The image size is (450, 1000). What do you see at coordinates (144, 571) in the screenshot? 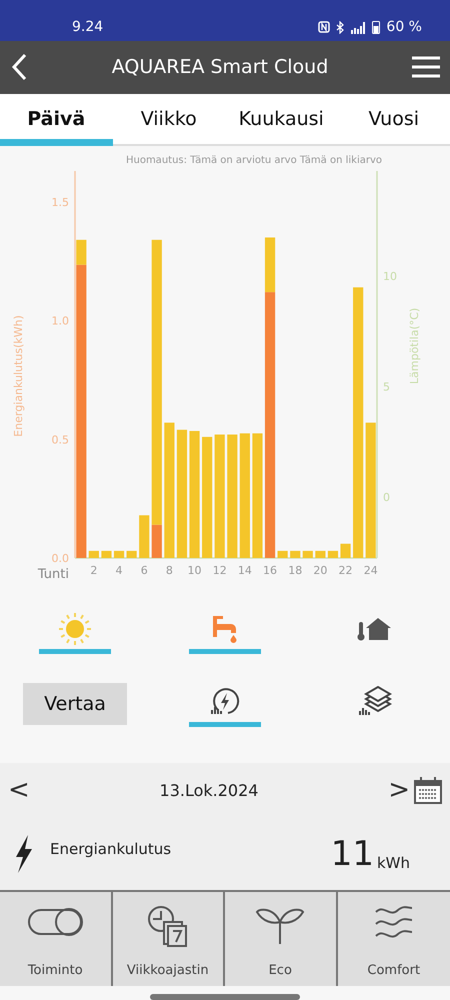
I see `x-tick-label: 6` at bounding box center [144, 571].